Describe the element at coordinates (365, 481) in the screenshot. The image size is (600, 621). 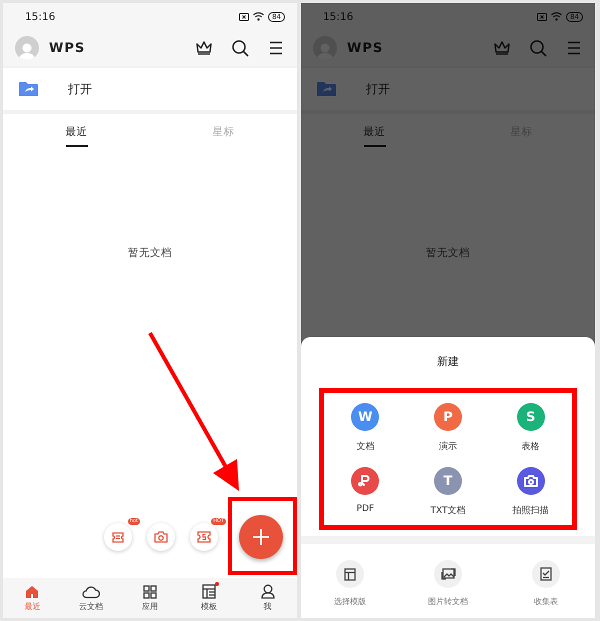
I see `pdf-icon` at that location.